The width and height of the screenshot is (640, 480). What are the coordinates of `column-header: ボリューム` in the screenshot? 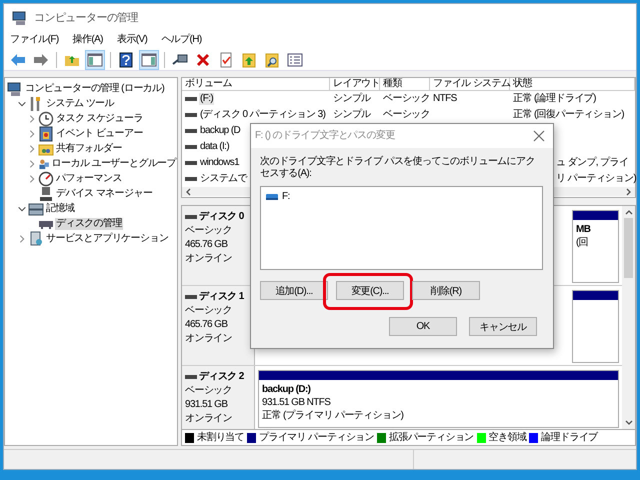 It's located at (256, 84).